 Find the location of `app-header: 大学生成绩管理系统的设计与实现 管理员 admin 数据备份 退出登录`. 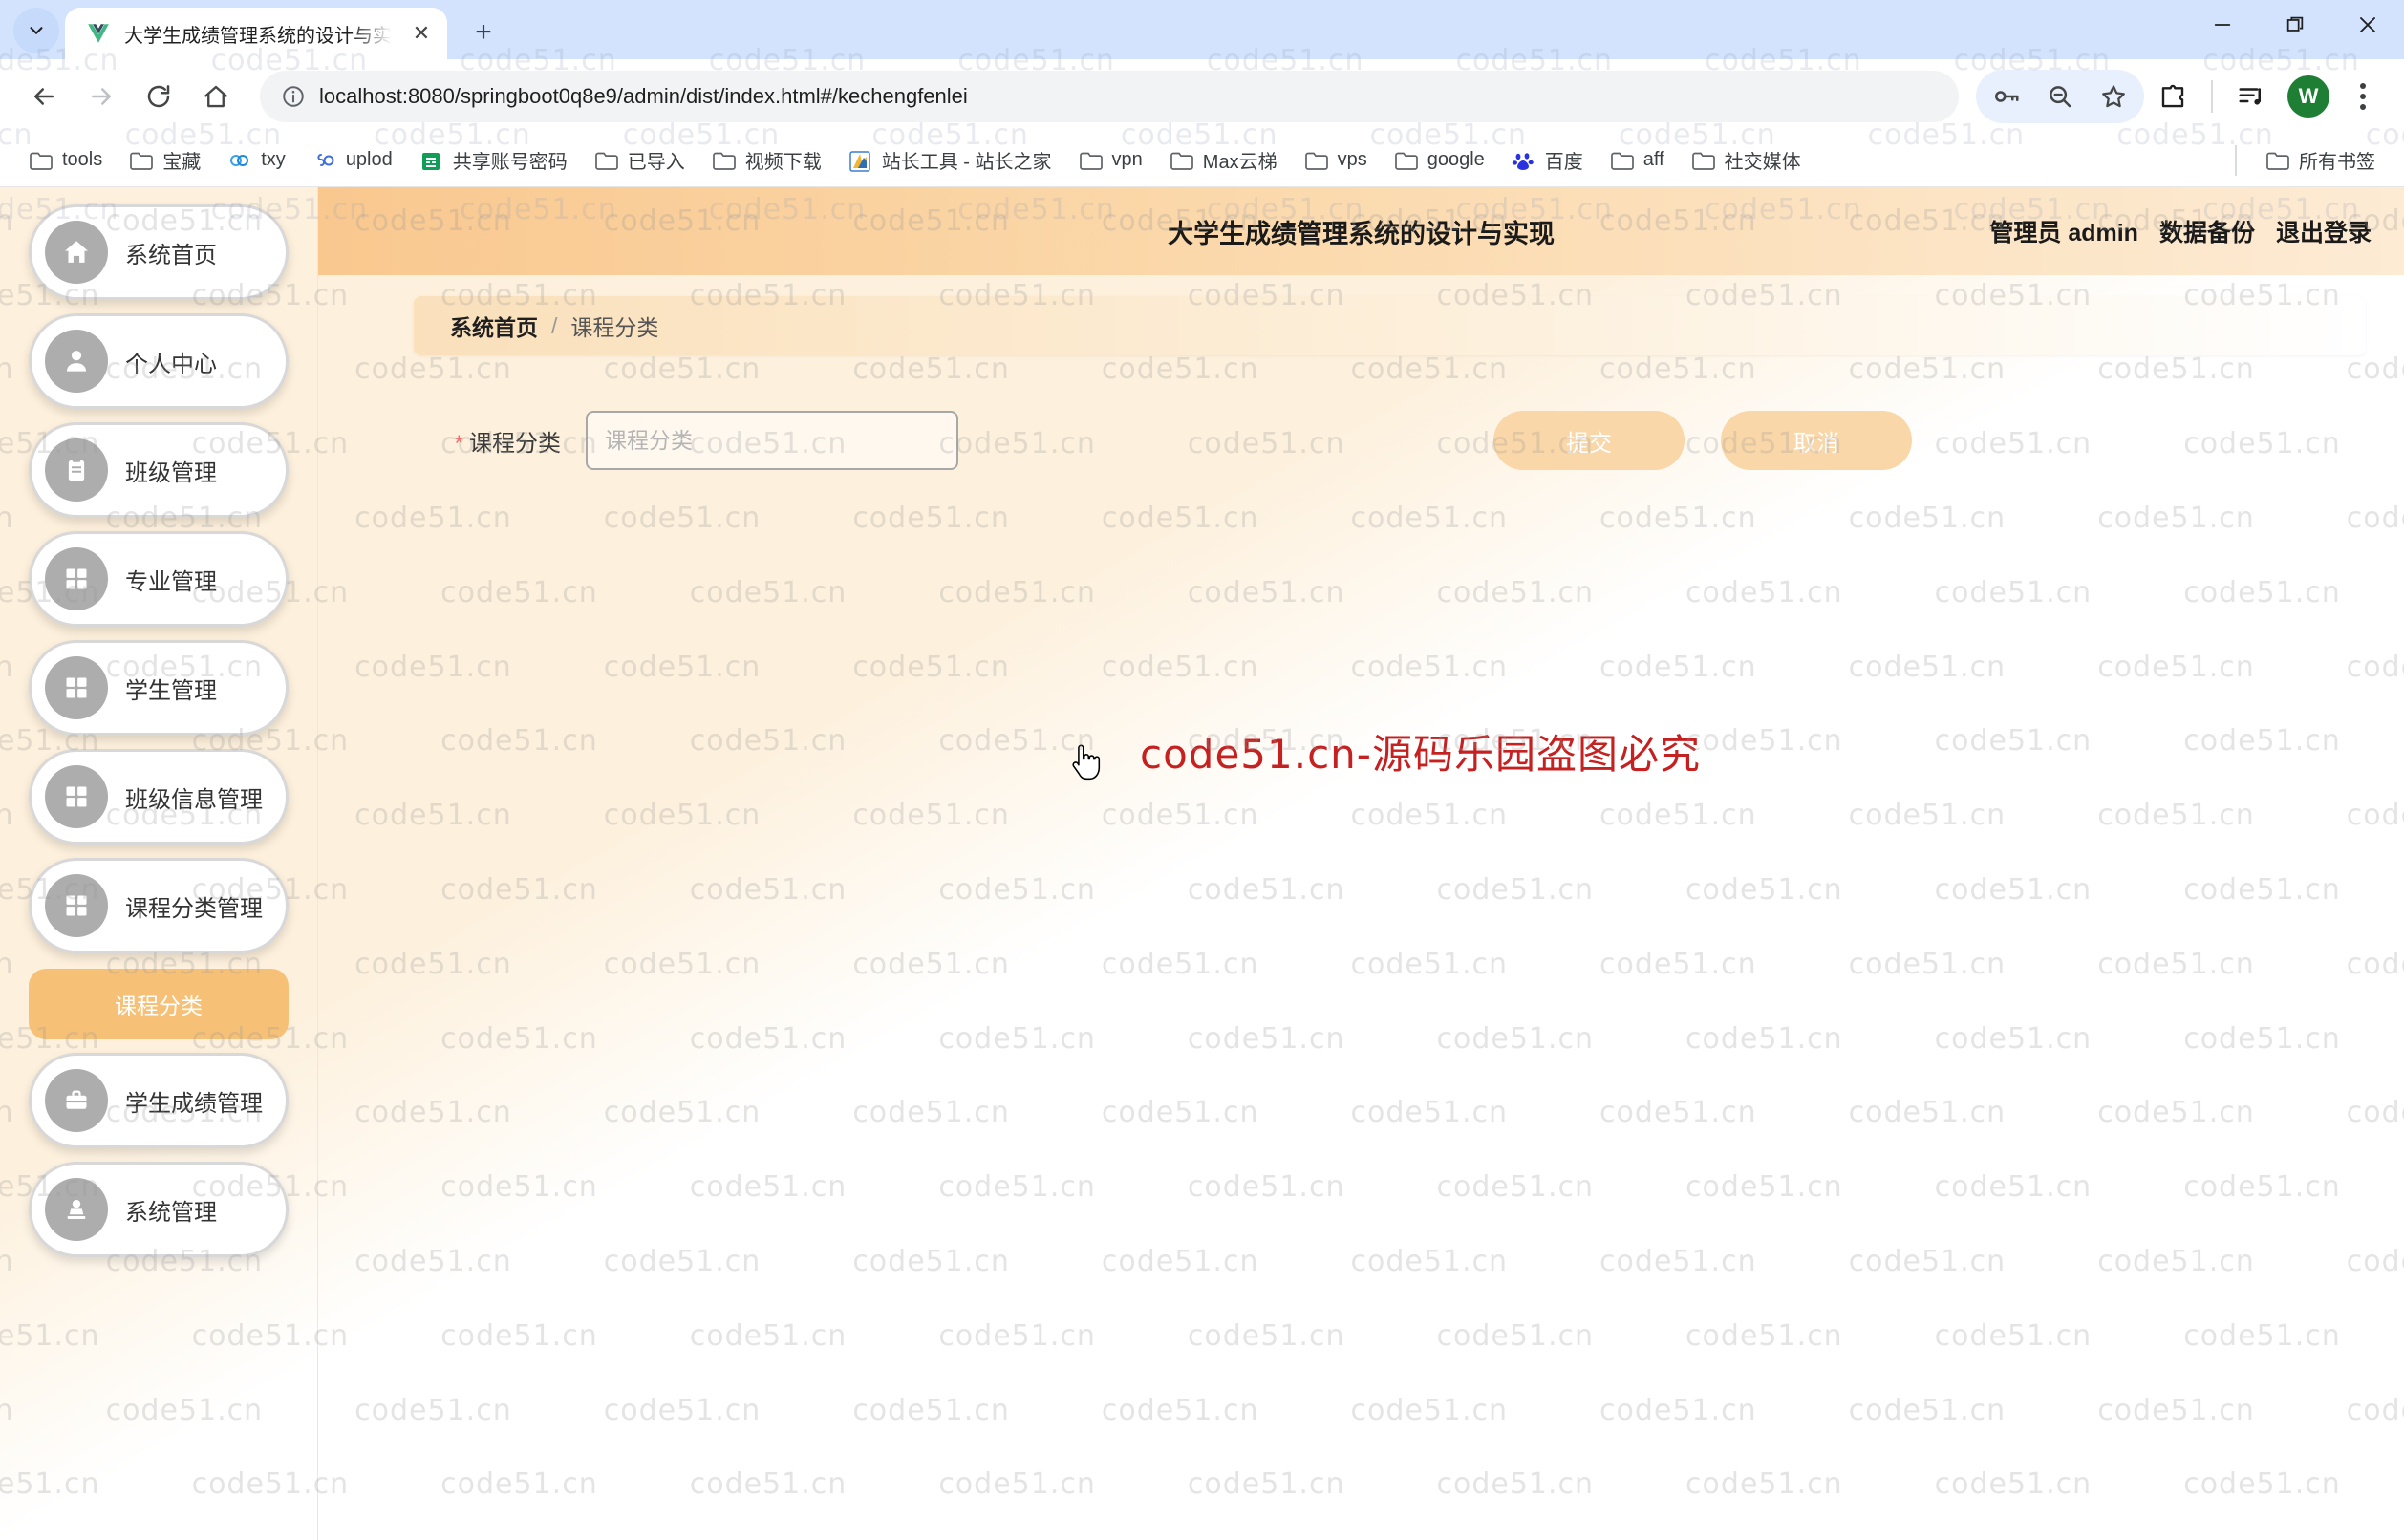

app-header: 大学生成绩管理系统的设计与实现 管理员 admin 数据备份 退出登录 is located at coordinates (1361, 231).